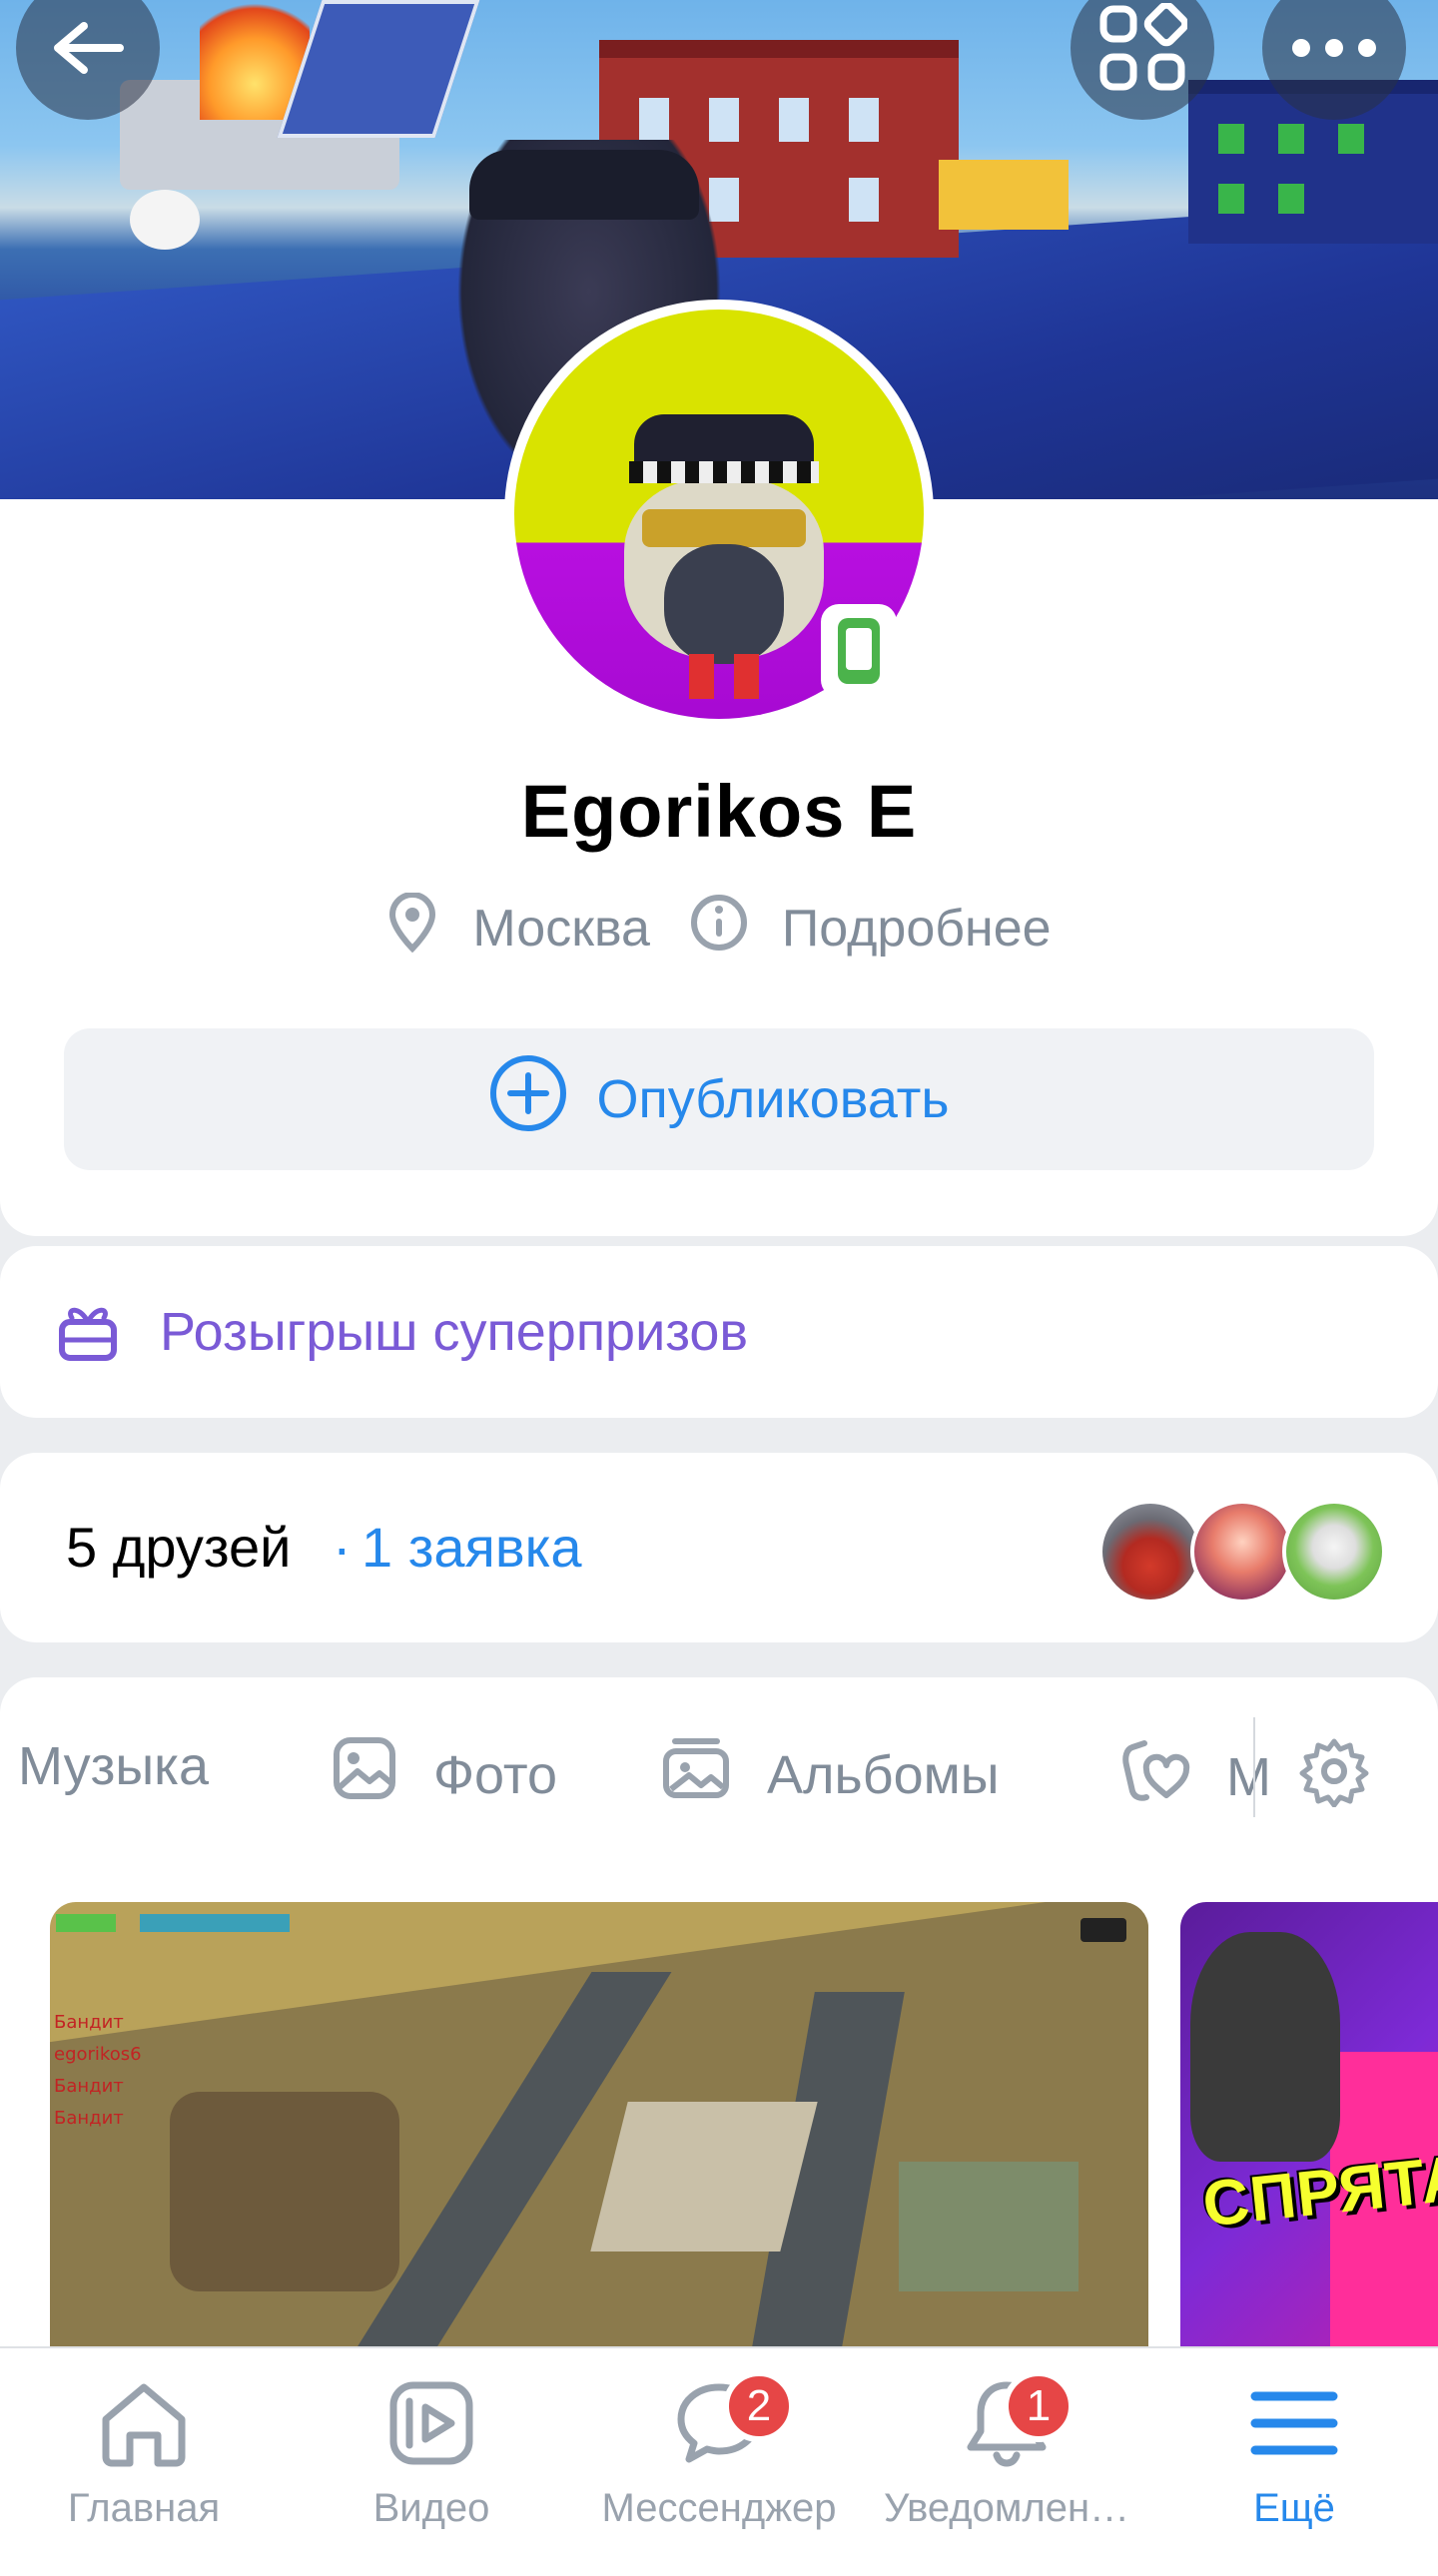  I want to click on tab-messenger-label: Мессенджер, so click(719, 2508).